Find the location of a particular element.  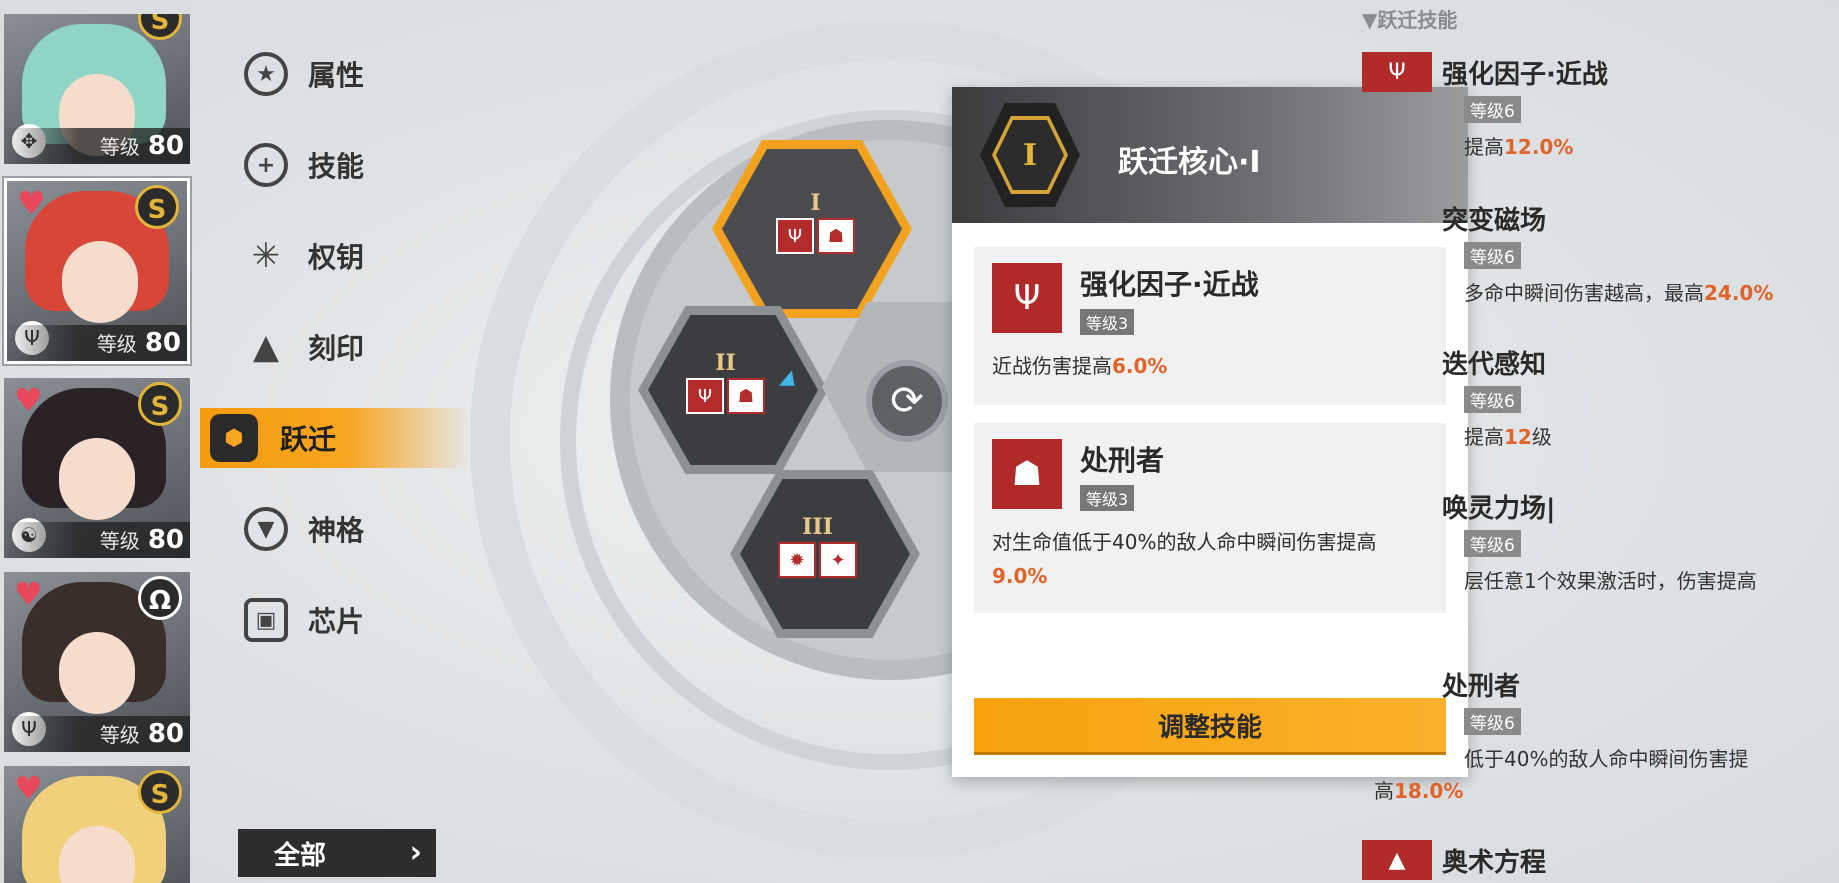

chip-icon: ▣ is located at coordinates (266, 620).